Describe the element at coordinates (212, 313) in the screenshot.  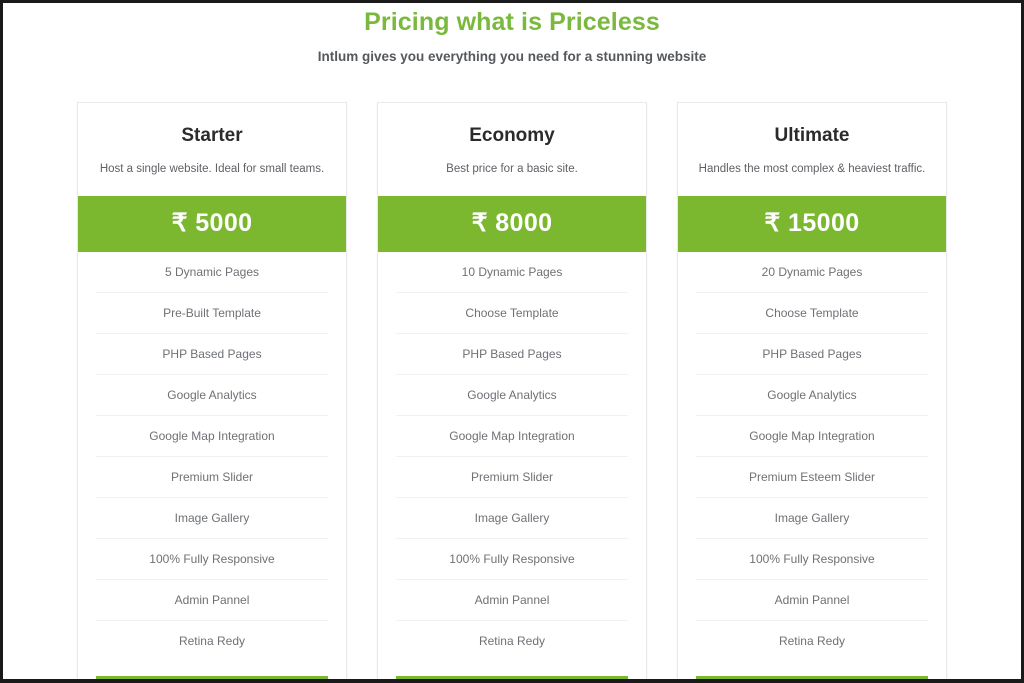
I see `list-item: Pre-Built Template` at that location.